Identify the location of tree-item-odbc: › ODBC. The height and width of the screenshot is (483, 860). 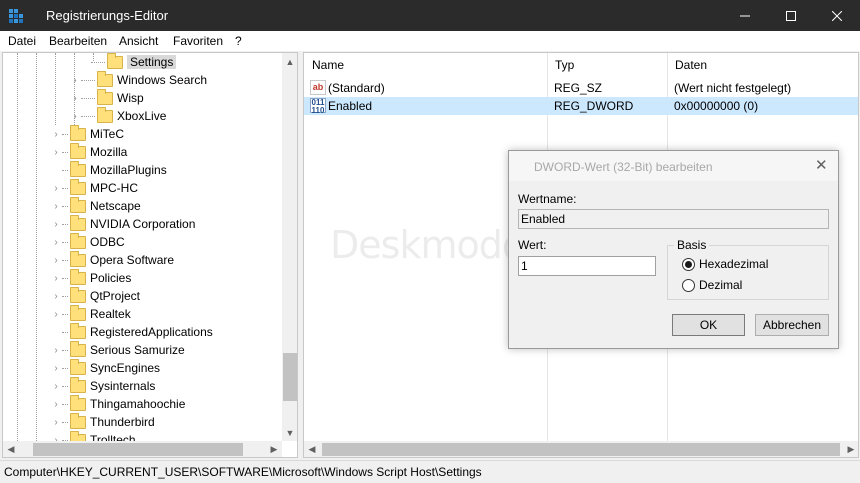
(87, 241).